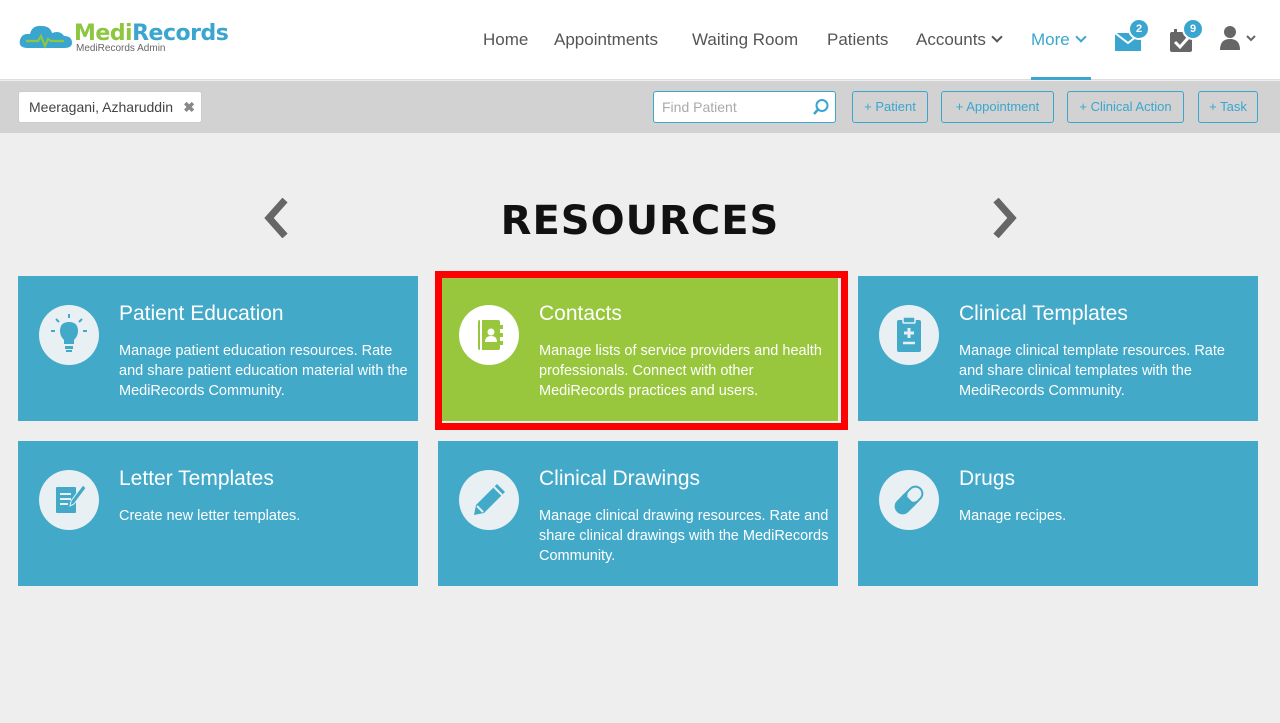 The width and height of the screenshot is (1280, 723). Describe the element at coordinates (620, 478) in the screenshot. I see `card-title: Clinical Drawings` at that location.